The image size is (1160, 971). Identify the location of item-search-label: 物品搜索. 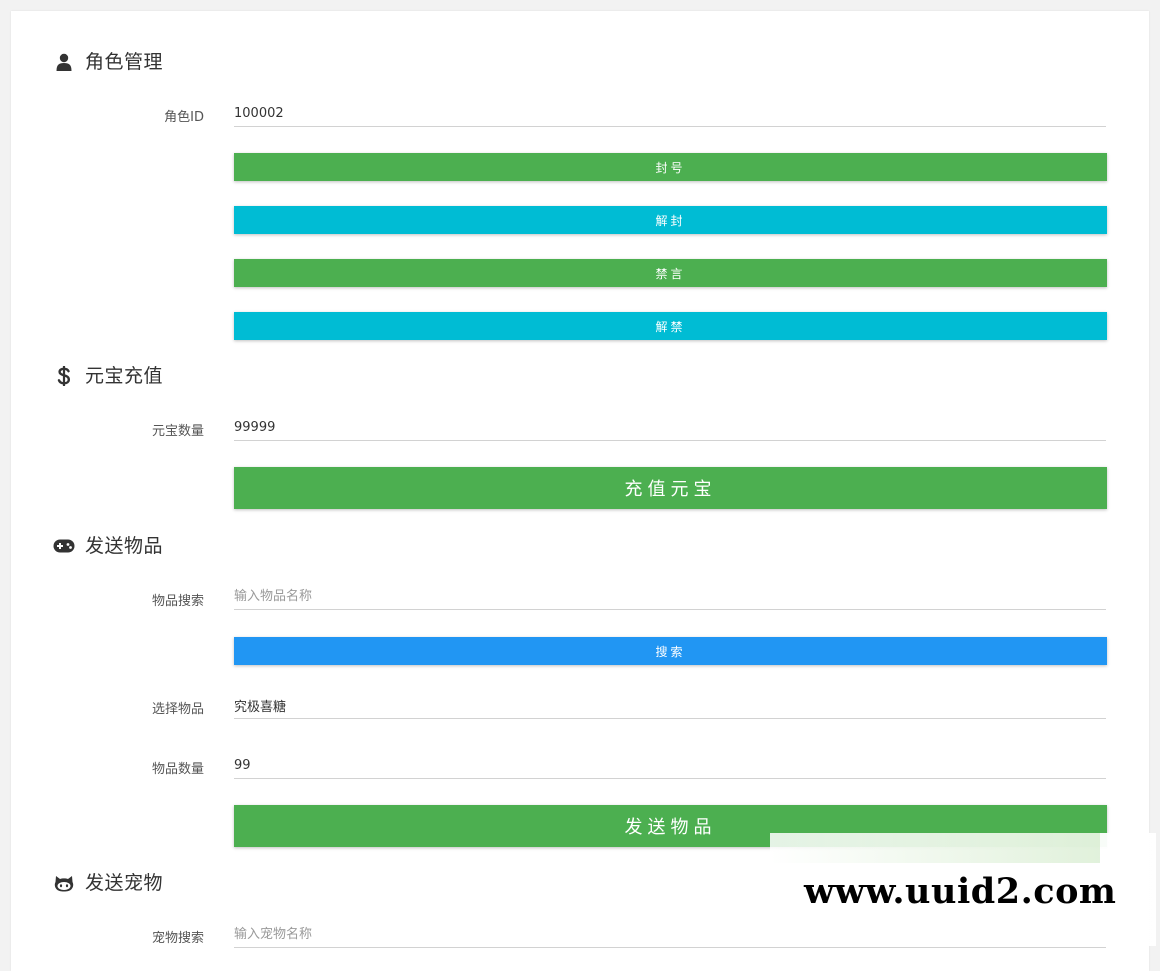
(177, 601).